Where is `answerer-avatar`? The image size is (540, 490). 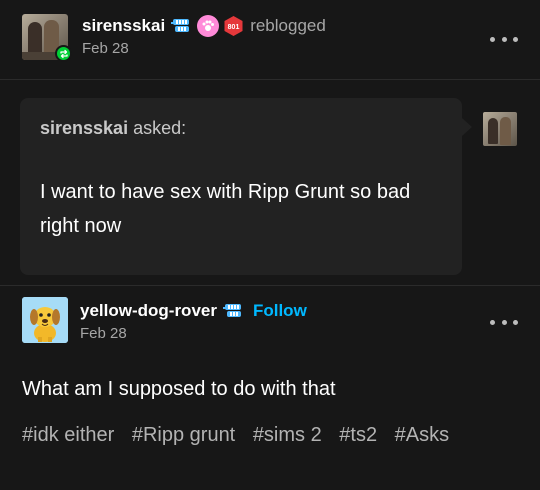 answerer-avatar is located at coordinates (45, 320).